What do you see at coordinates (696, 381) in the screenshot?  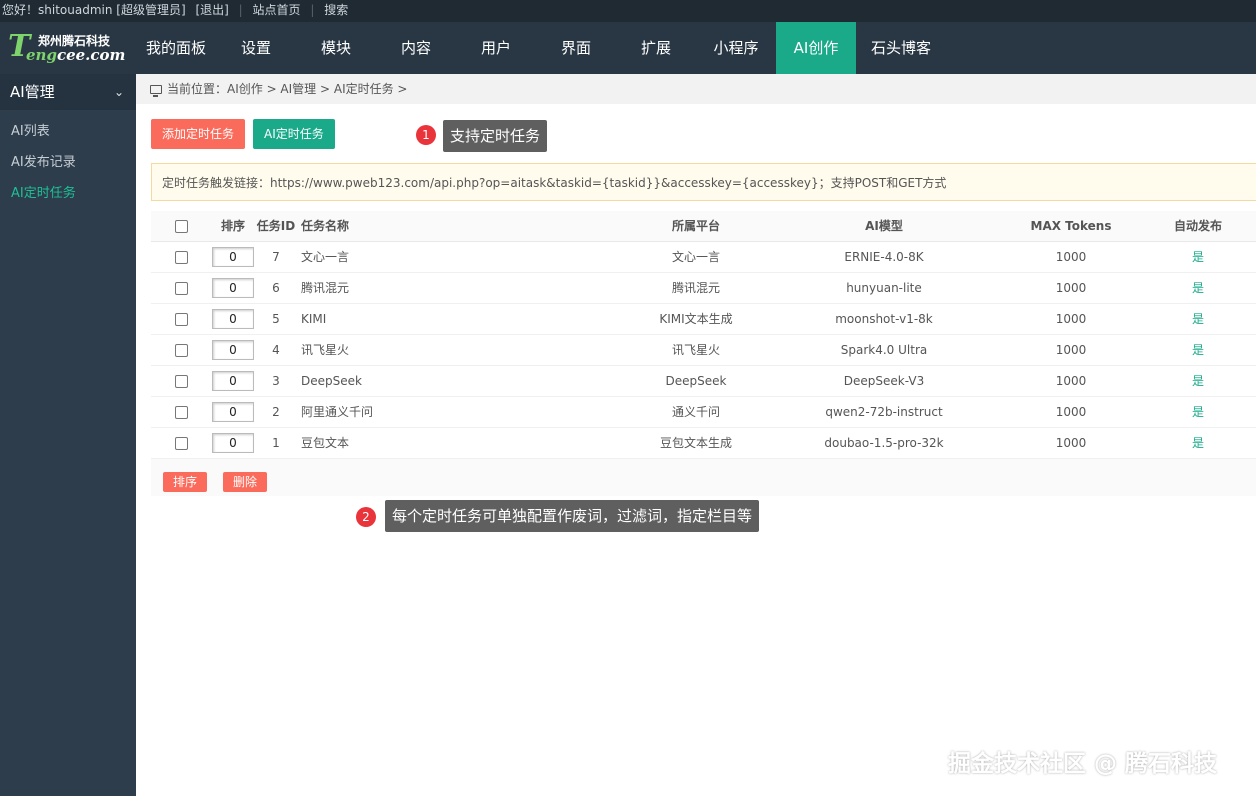 I see `platform-cell: DeepSeek` at bounding box center [696, 381].